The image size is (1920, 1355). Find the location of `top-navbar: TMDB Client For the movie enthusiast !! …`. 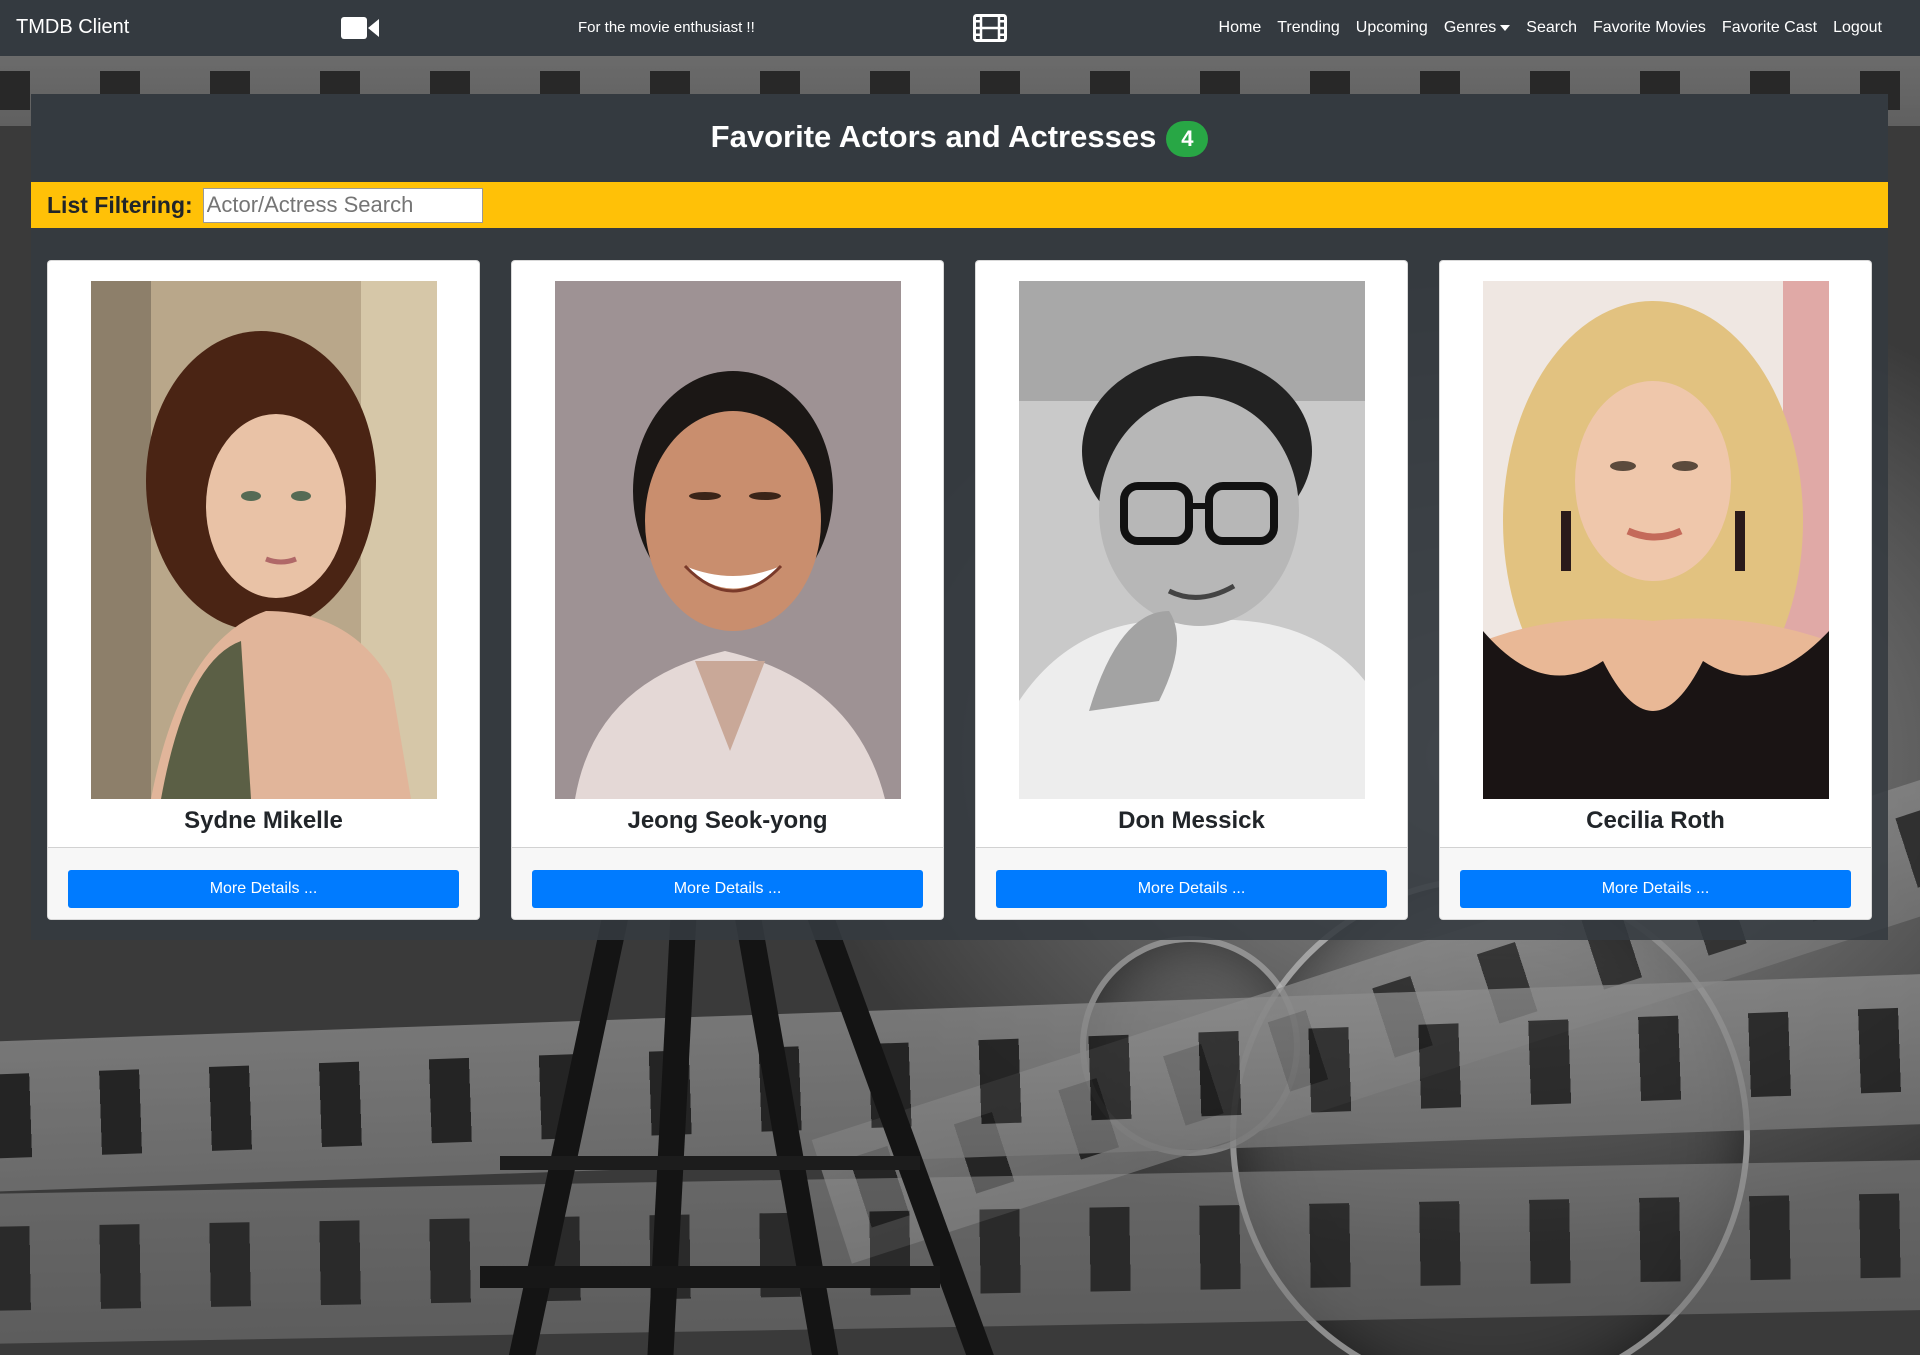

top-navbar: TMDB Client For the movie enthusiast !! … is located at coordinates (960, 28).